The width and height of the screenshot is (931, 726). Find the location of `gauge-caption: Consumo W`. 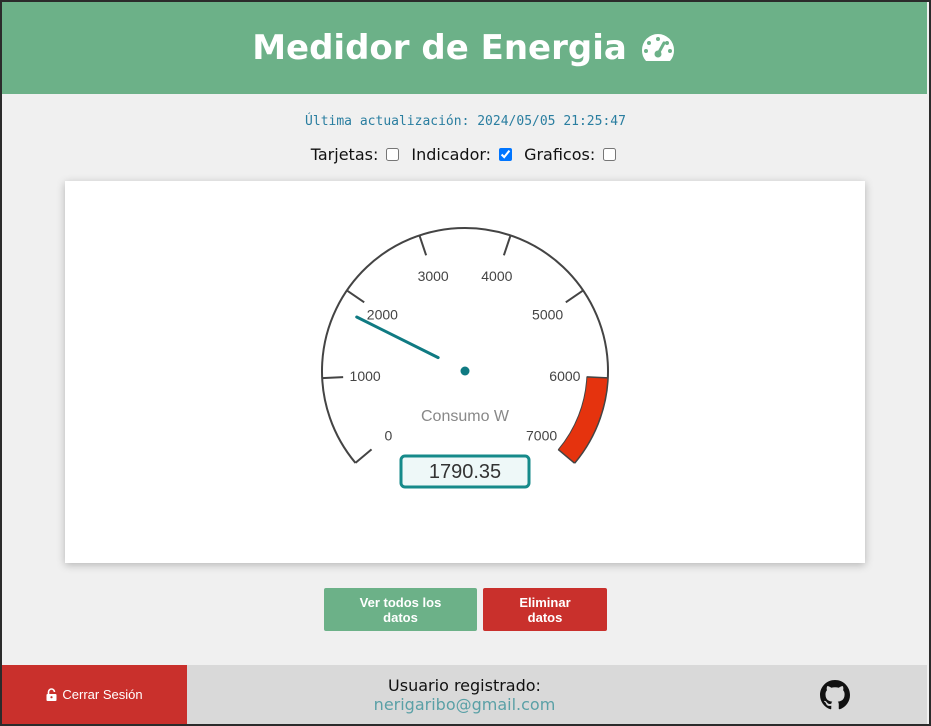

gauge-caption: Consumo W is located at coordinates (465, 416).